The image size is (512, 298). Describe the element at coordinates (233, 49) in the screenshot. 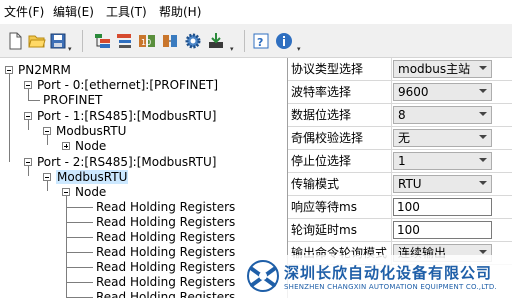

I see `download-dropdown-icon: ▾` at that location.